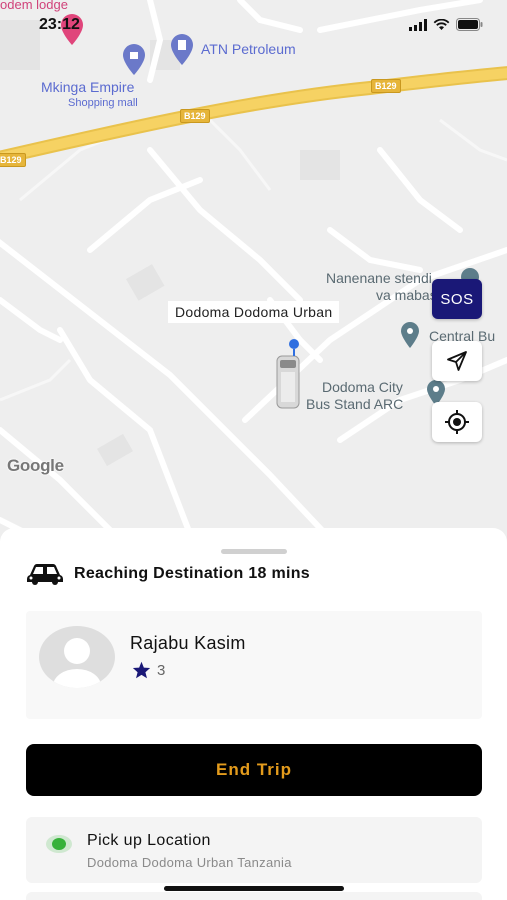  I want to click on sos-label: SOS, so click(457, 299).